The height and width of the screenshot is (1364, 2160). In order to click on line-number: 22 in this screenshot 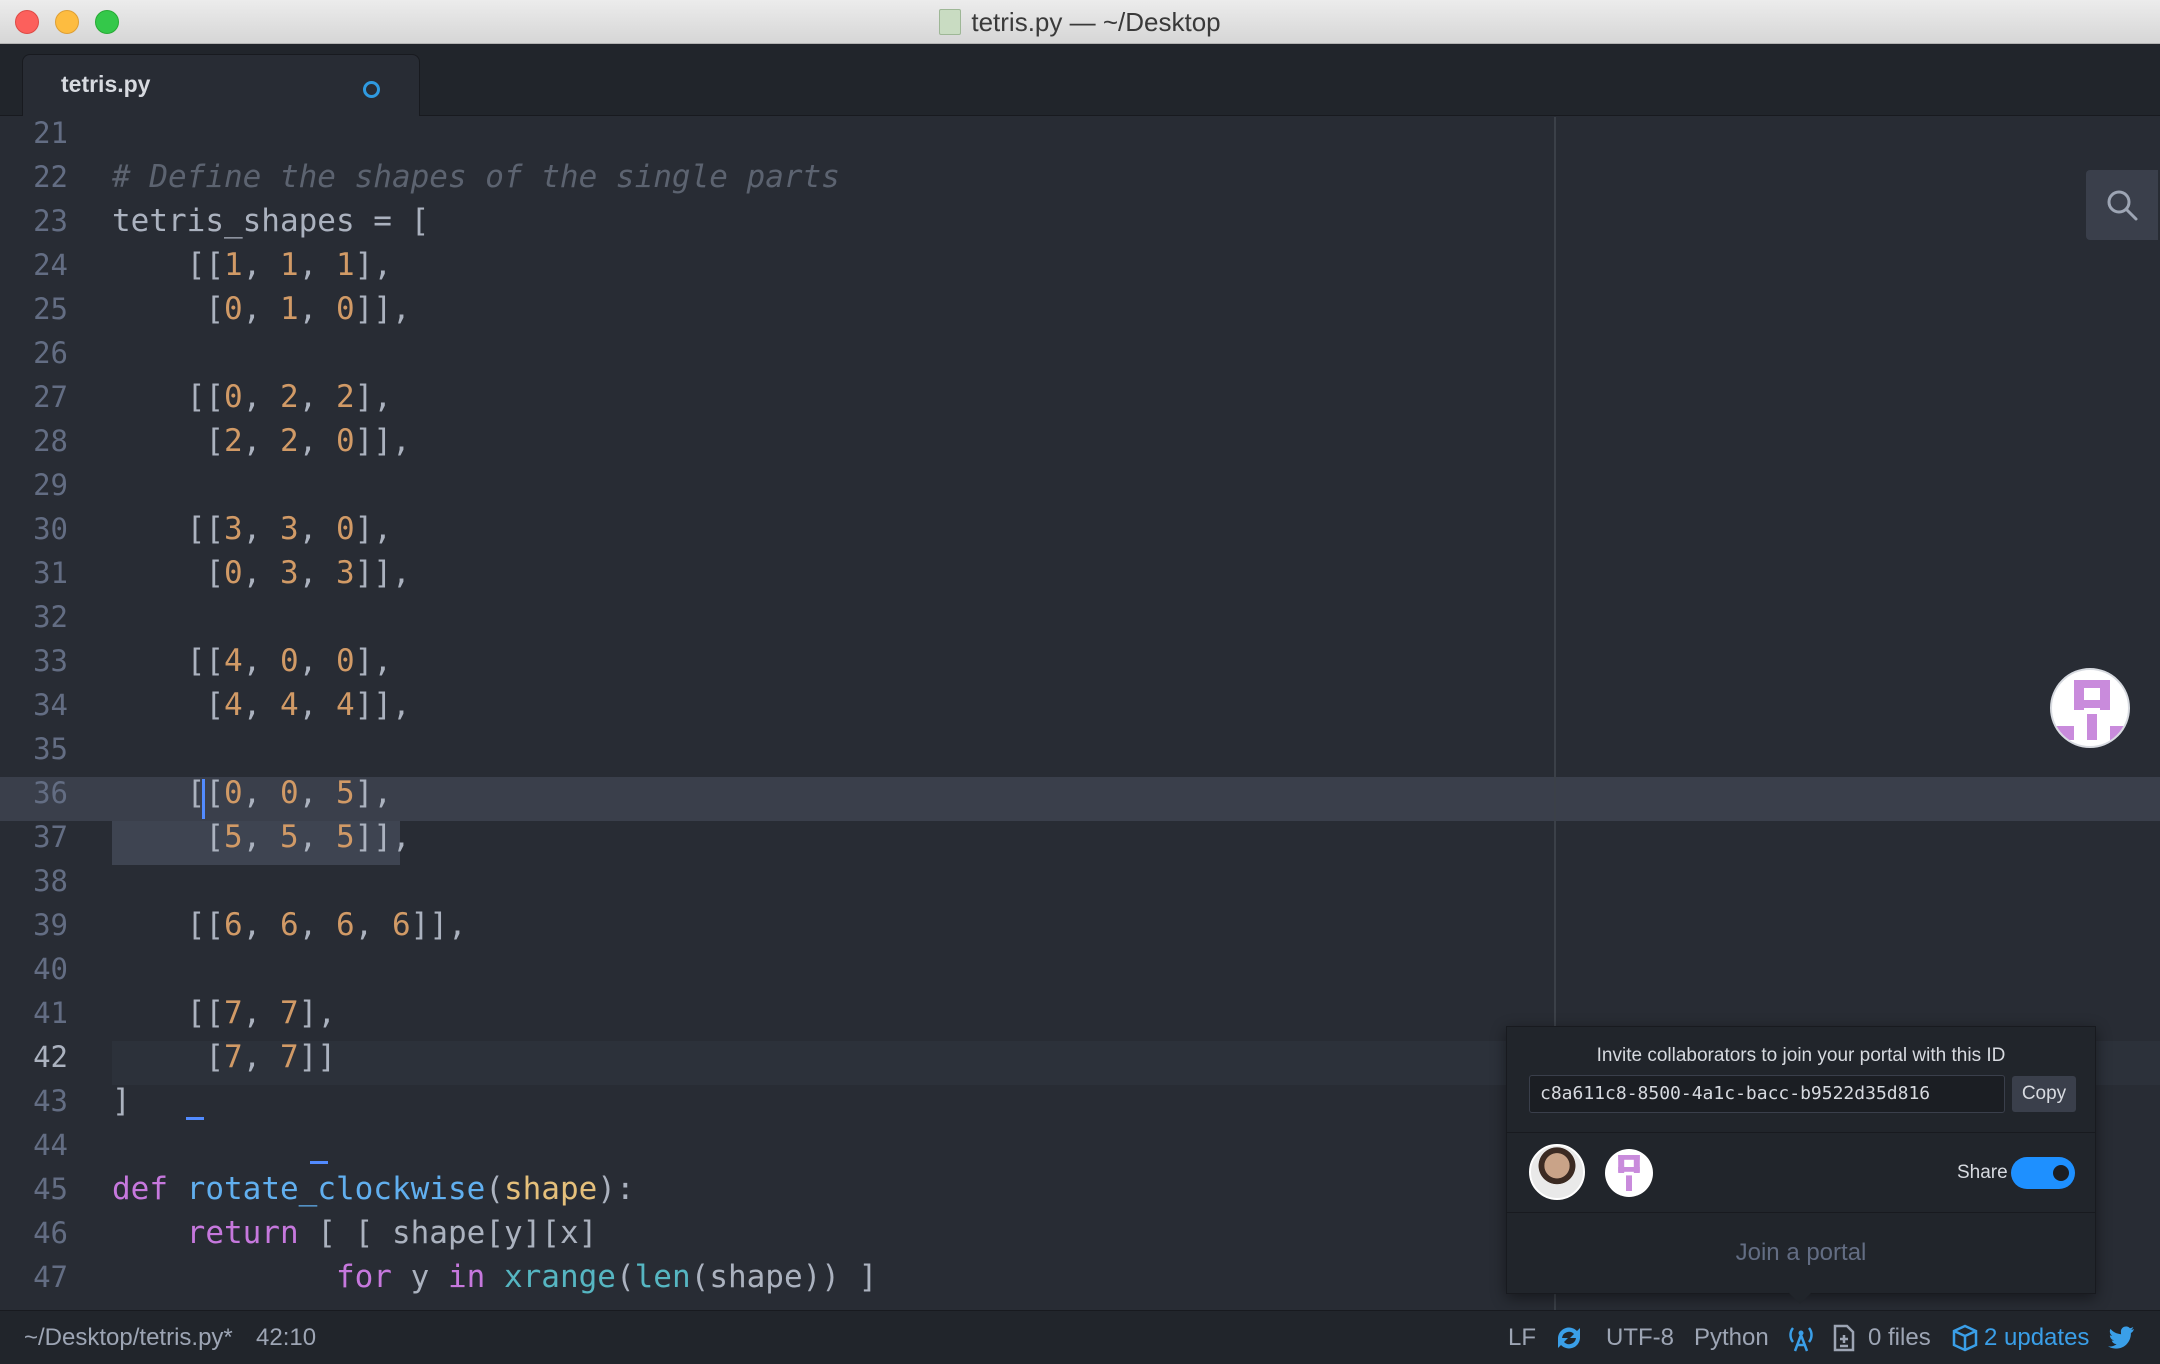, I will do `click(50, 177)`.